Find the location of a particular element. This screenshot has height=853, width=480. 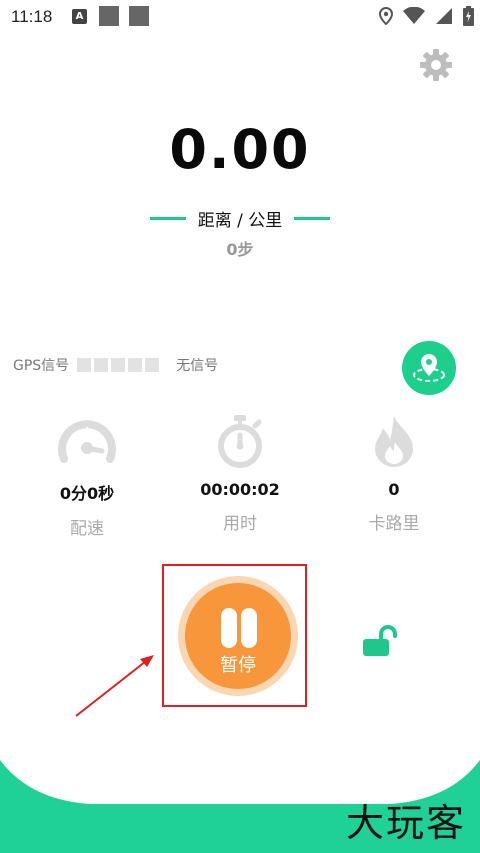

watermark: 大玩客 is located at coordinates (405, 823).